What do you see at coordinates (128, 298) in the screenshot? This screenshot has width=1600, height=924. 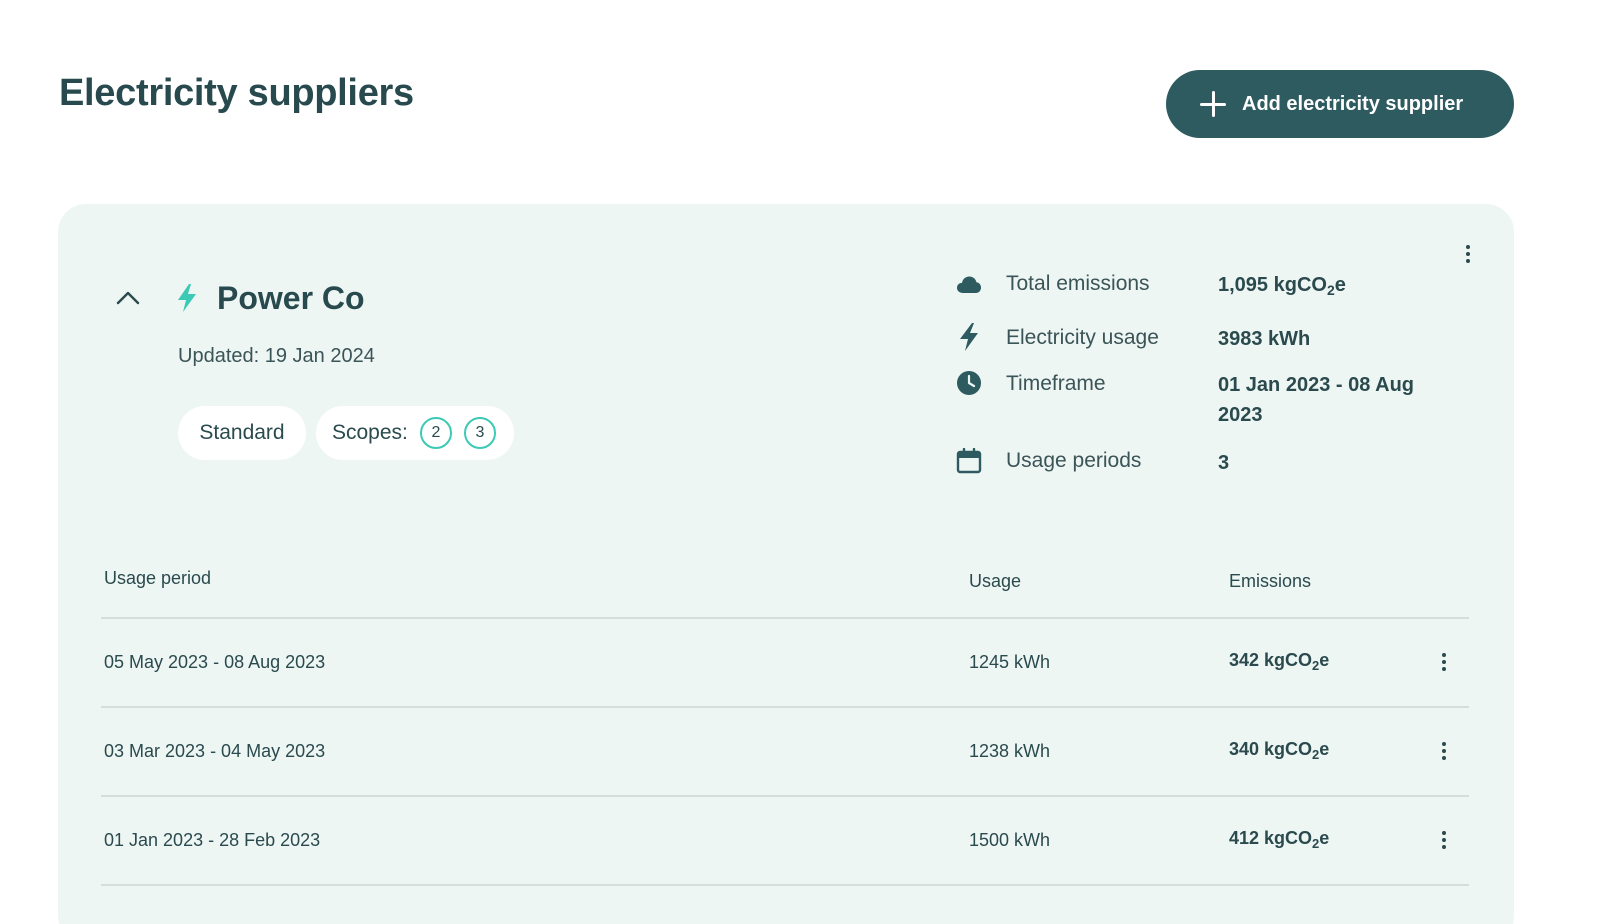 I see `chevron-up-icon` at bounding box center [128, 298].